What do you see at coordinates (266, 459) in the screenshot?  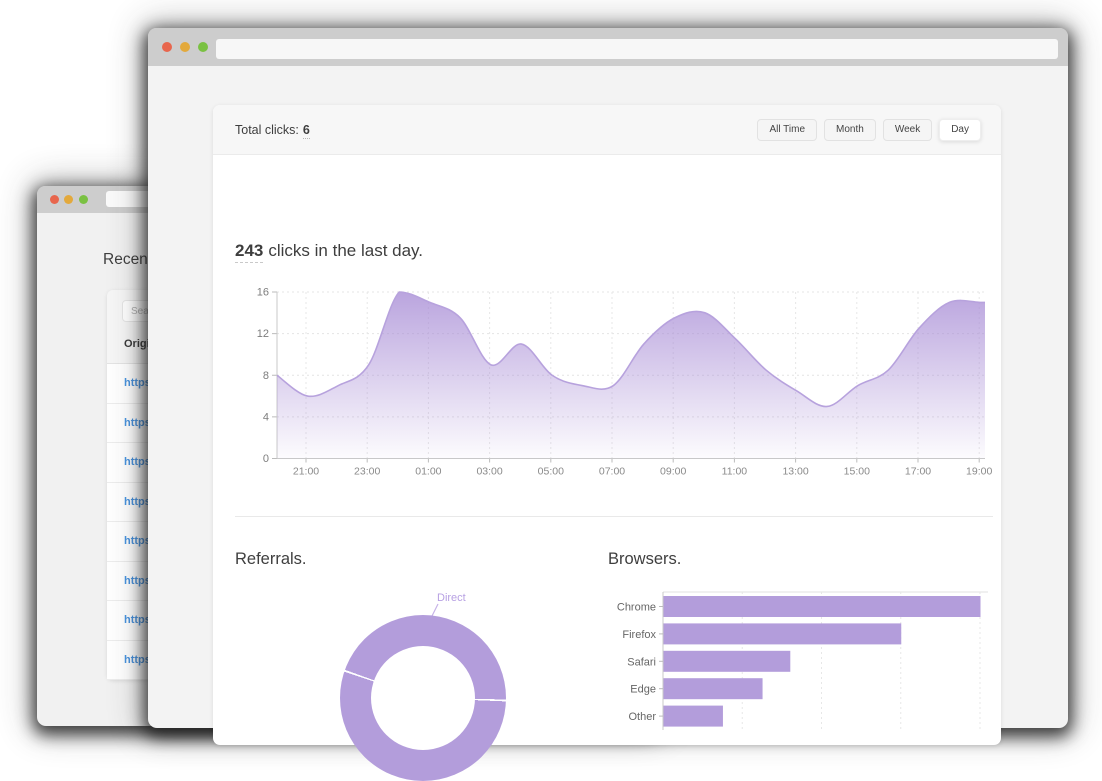 I see `svg-text: 0` at bounding box center [266, 459].